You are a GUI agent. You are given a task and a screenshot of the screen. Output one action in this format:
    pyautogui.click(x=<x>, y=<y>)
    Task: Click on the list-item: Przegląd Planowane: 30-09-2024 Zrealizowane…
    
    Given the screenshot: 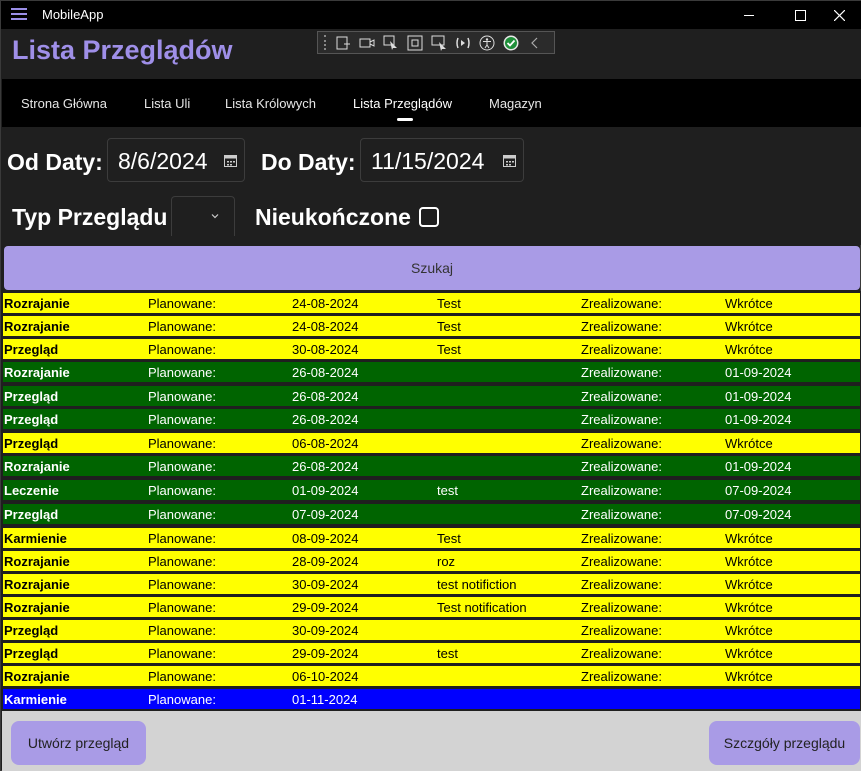 What is the action you would take?
    pyautogui.click(x=431, y=630)
    